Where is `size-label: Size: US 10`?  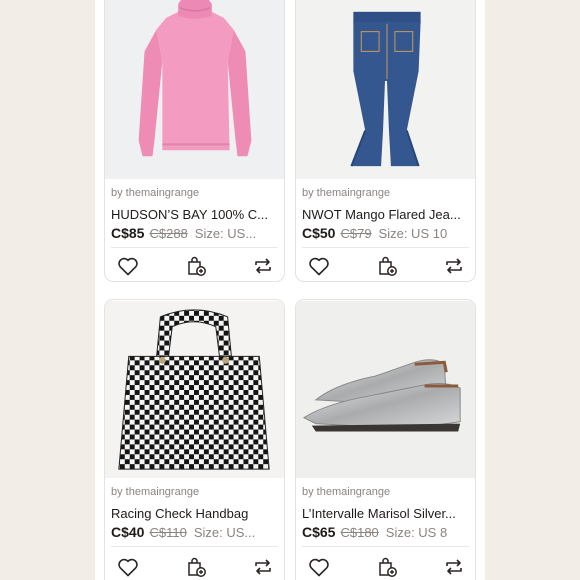 size-label: Size: US 10 is located at coordinates (413, 233).